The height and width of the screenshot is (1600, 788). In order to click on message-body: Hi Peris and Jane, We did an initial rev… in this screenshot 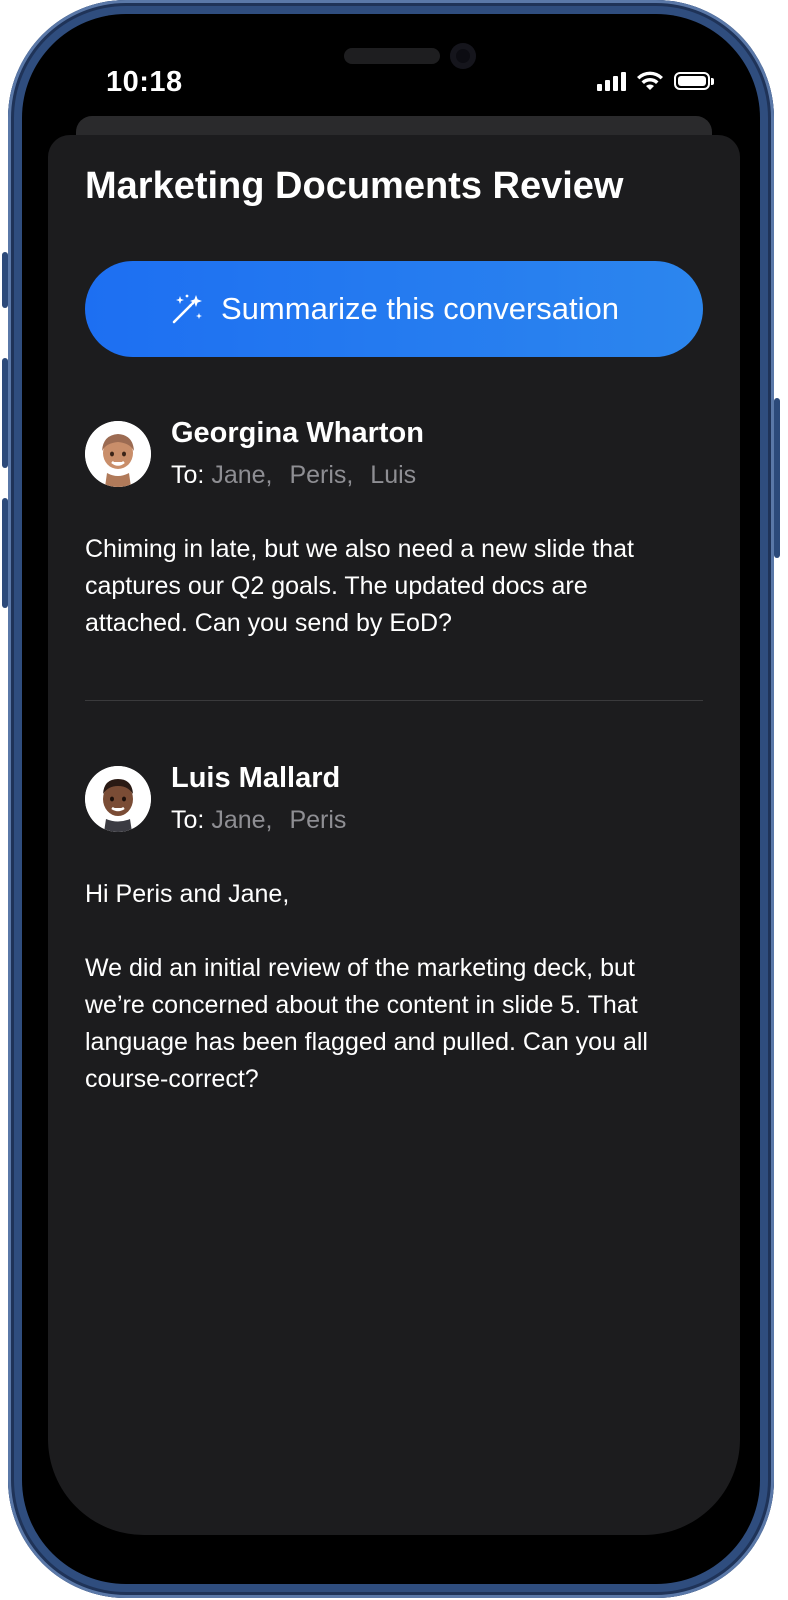, I will do `click(390, 987)`.